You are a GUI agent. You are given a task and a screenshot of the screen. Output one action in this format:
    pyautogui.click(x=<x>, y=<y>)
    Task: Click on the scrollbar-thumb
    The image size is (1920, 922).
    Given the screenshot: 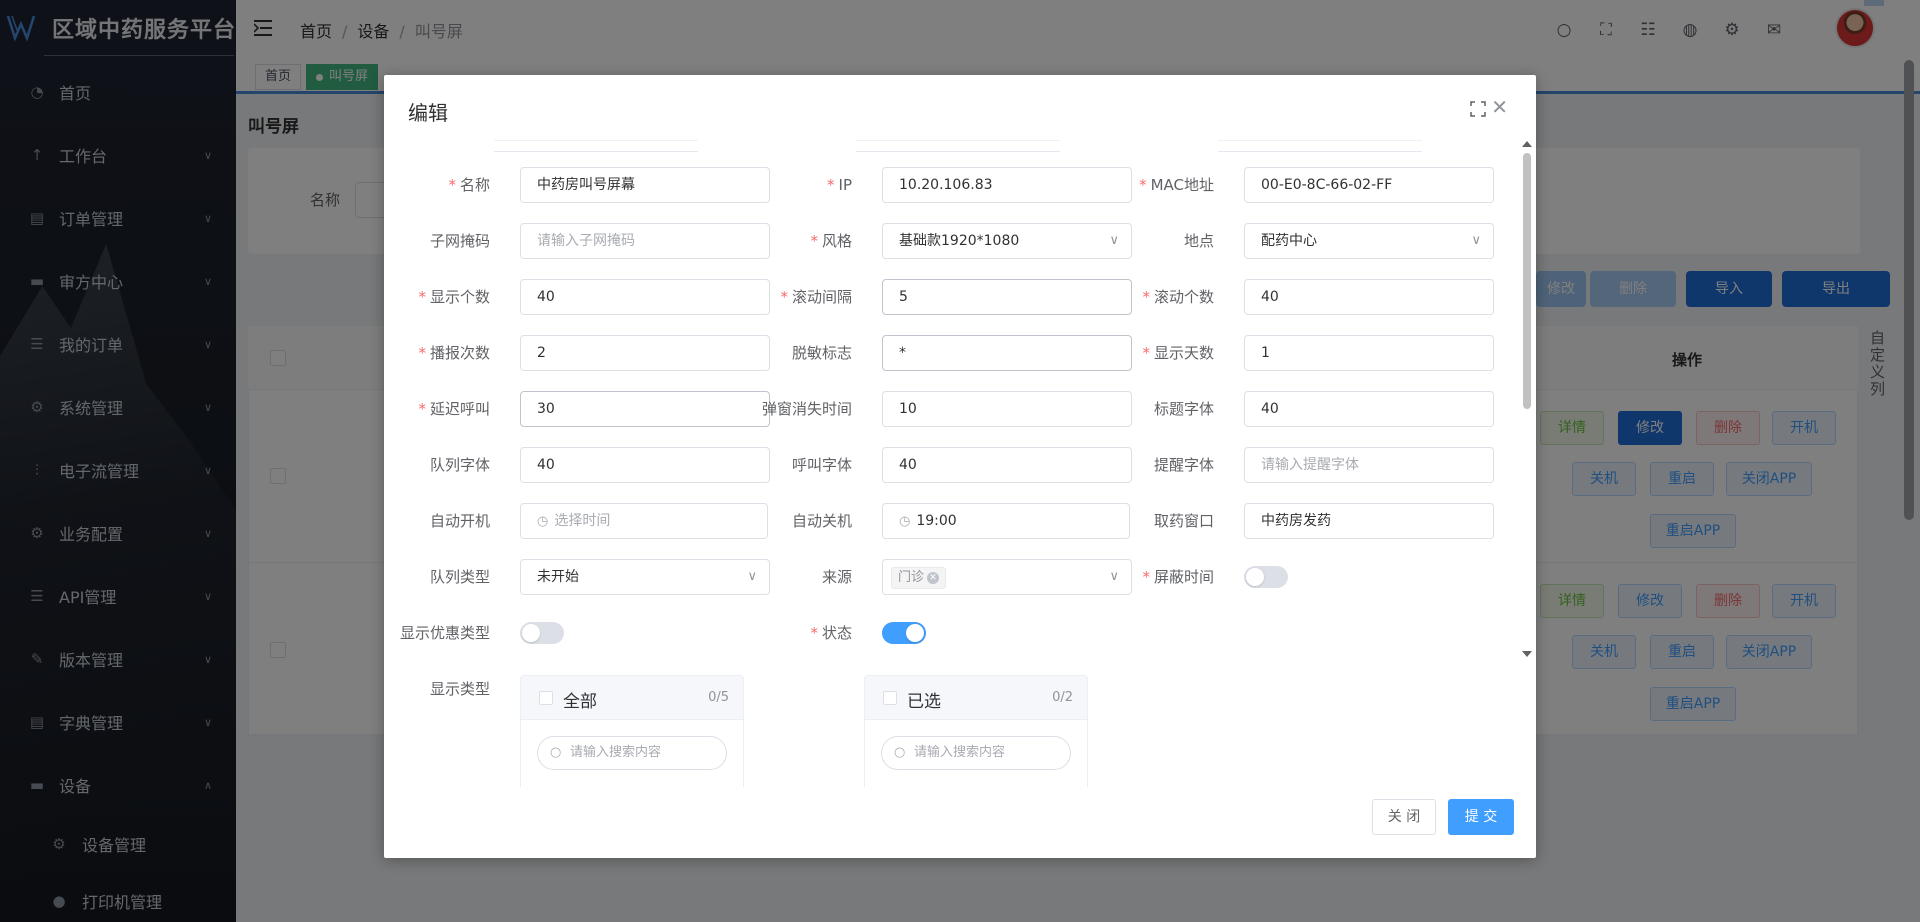 What is the action you would take?
    pyautogui.click(x=1527, y=281)
    